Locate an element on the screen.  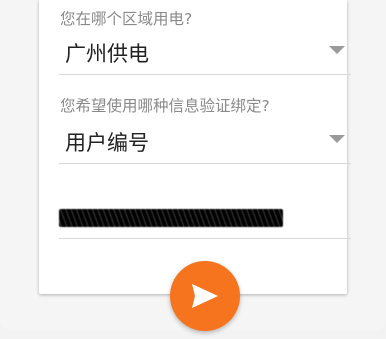
region-selected-value: 广州供电 is located at coordinates (107, 54).